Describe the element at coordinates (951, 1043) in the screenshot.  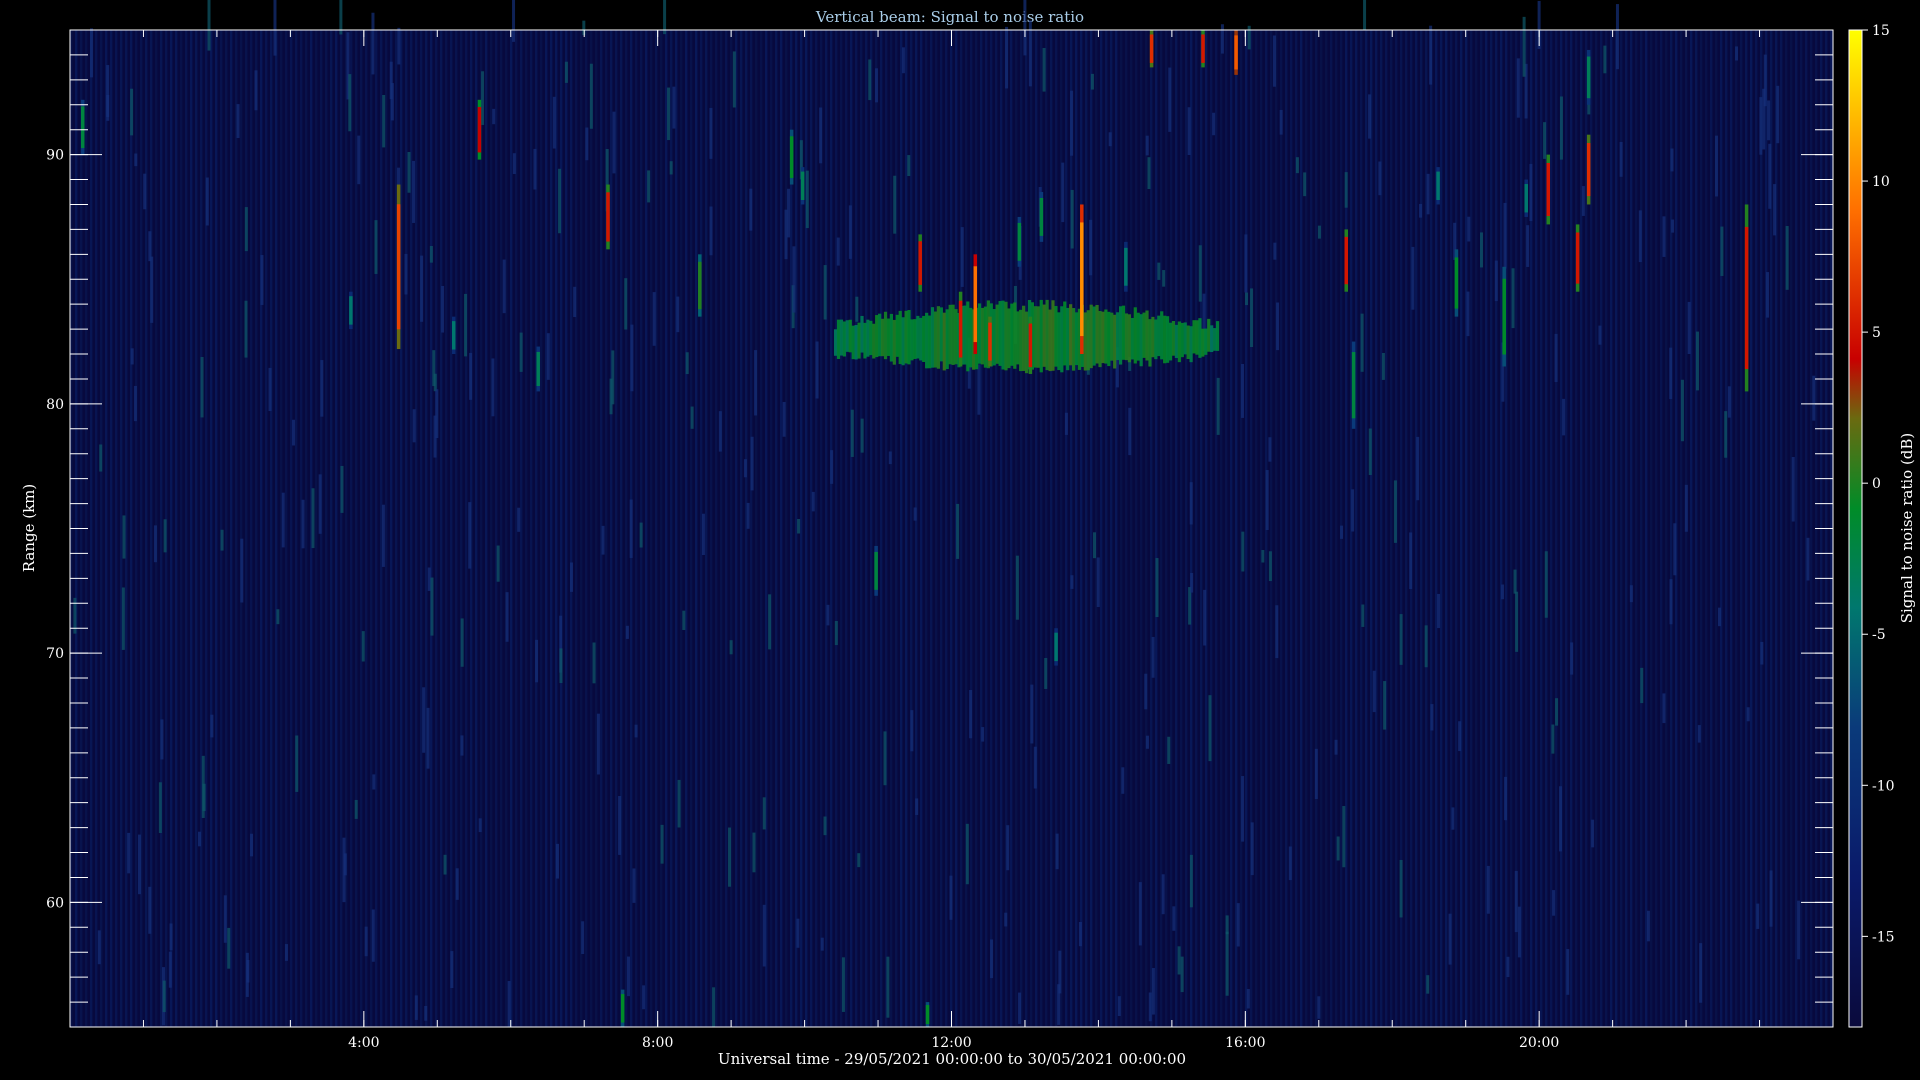
I see `x-tick-label: 12:00` at that location.